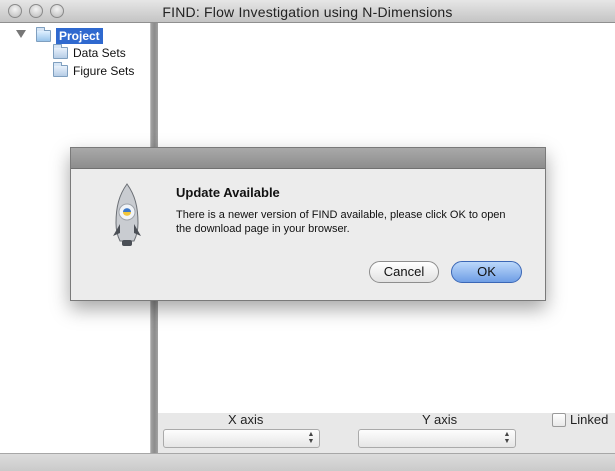 The image size is (615, 471). What do you see at coordinates (79, 36) in the screenshot?
I see `tree-item-label: Project` at bounding box center [79, 36].